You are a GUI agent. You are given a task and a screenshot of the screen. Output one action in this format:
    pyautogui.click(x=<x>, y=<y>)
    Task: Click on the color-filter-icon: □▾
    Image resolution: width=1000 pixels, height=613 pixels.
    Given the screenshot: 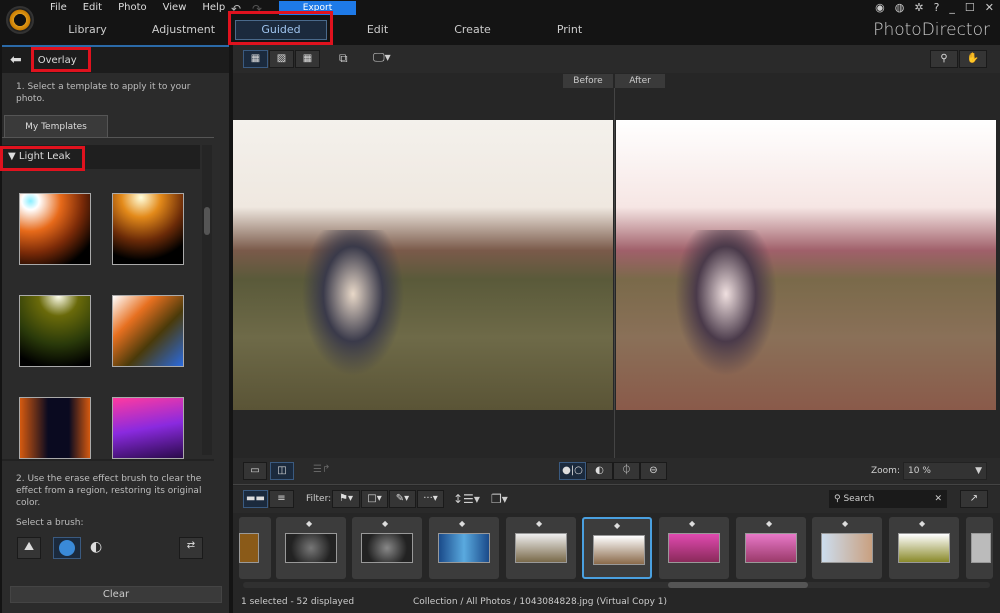 What is the action you would take?
    pyautogui.click(x=374, y=499)
    